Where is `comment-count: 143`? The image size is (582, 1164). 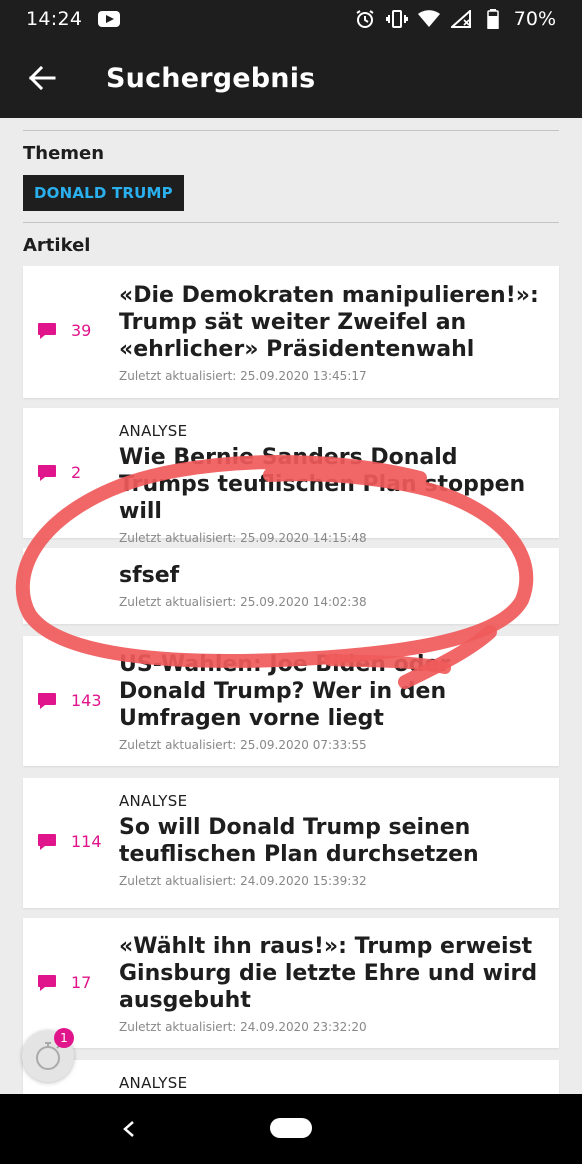
comment-count: 143 is located at coordinates (69, 700).